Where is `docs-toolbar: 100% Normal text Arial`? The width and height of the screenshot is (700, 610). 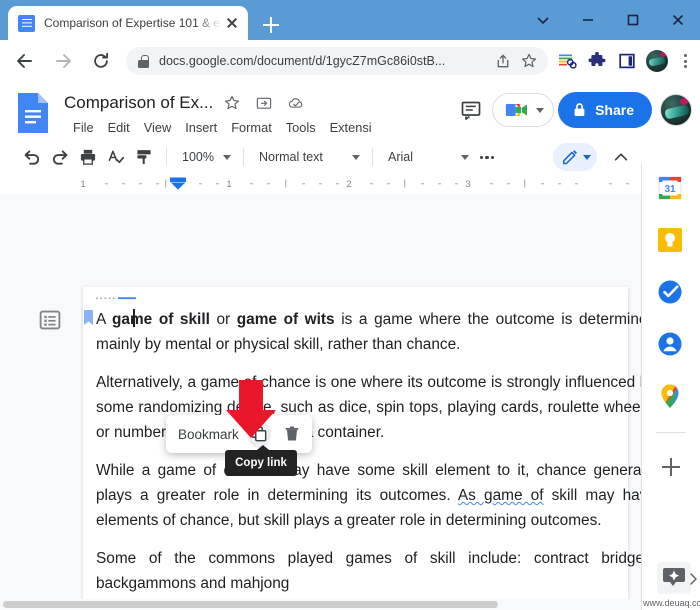 docs-toolbar: 100% Normal text Arial is located at coordinates (320, 157).